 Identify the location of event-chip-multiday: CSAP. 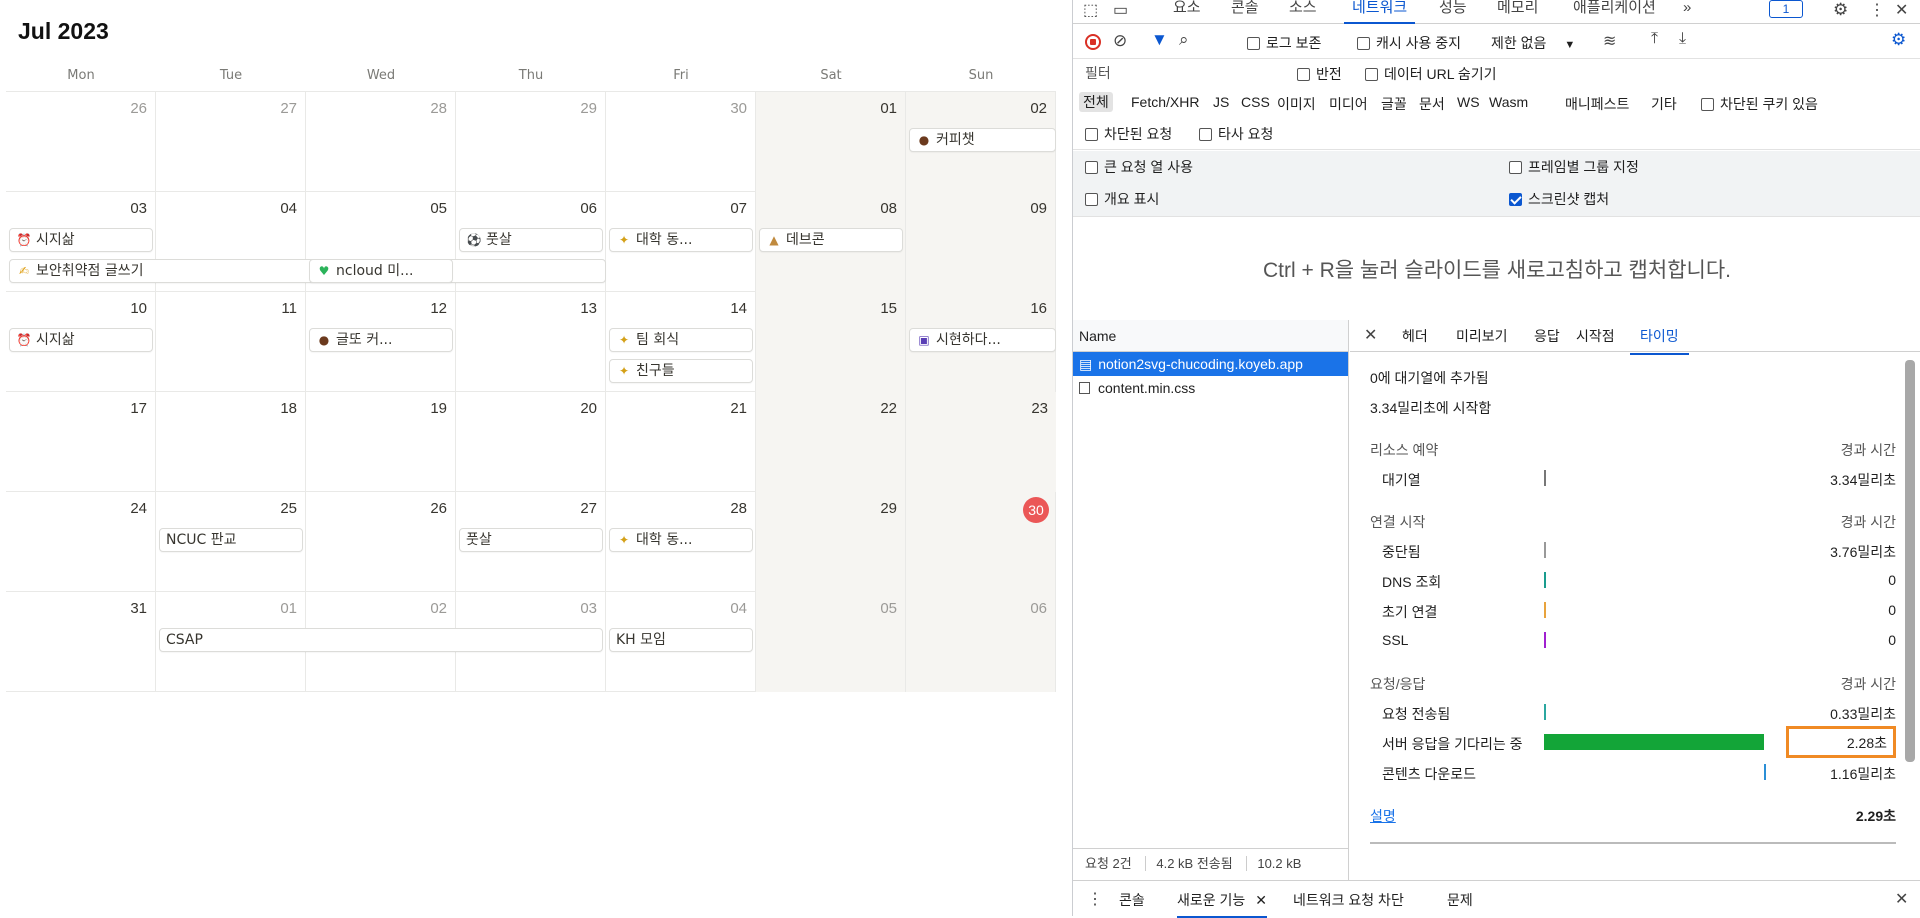
(381, 640).